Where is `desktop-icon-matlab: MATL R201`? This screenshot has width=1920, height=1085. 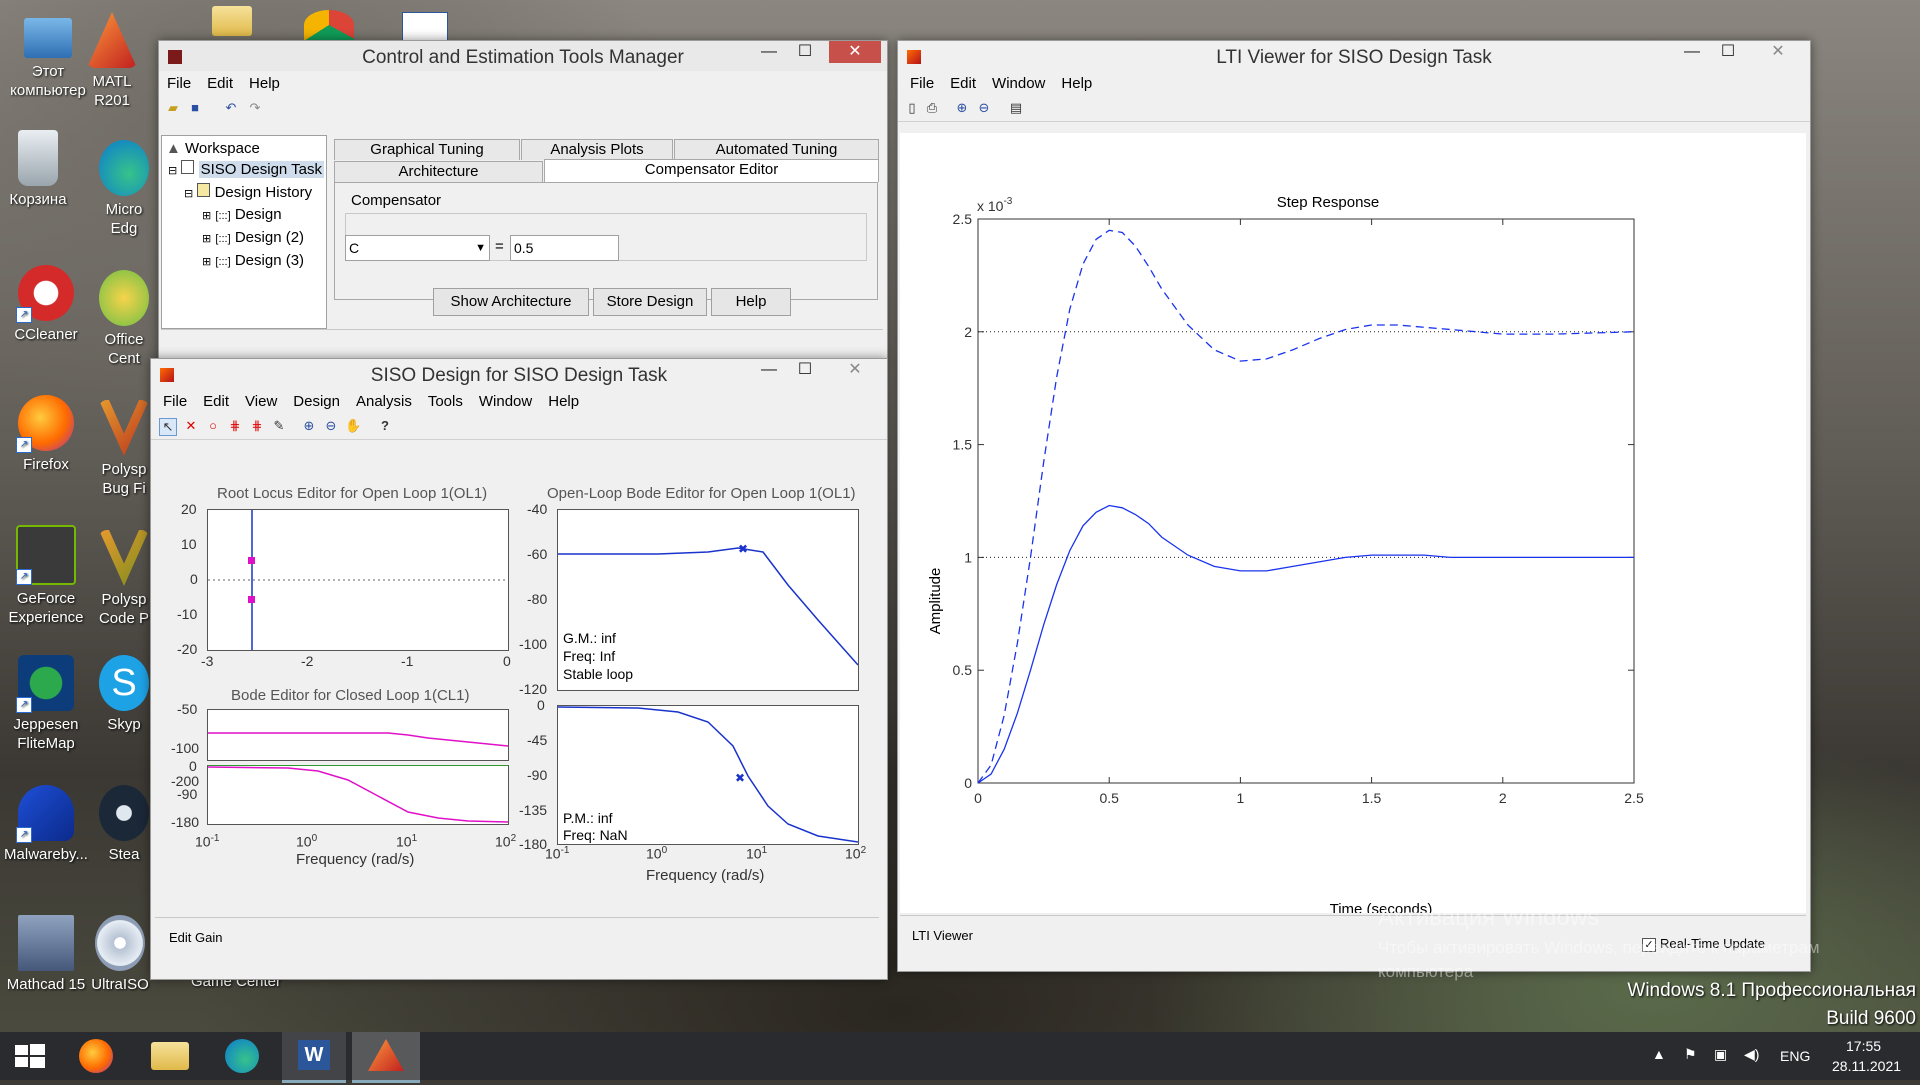 desktop-icon-matlab: MATL R201 is located at coordinates (112, 61).